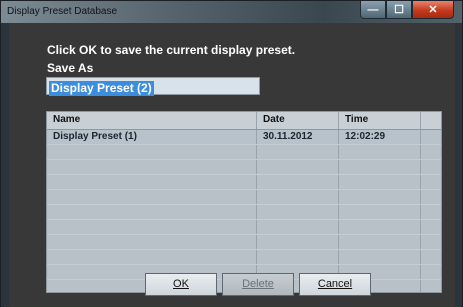 The width and height of the screenshot is (463, 307). What do you see at coordinates (5, 165) in the screenshot?
I see `window-border-left` at bounding box center [5, 165].